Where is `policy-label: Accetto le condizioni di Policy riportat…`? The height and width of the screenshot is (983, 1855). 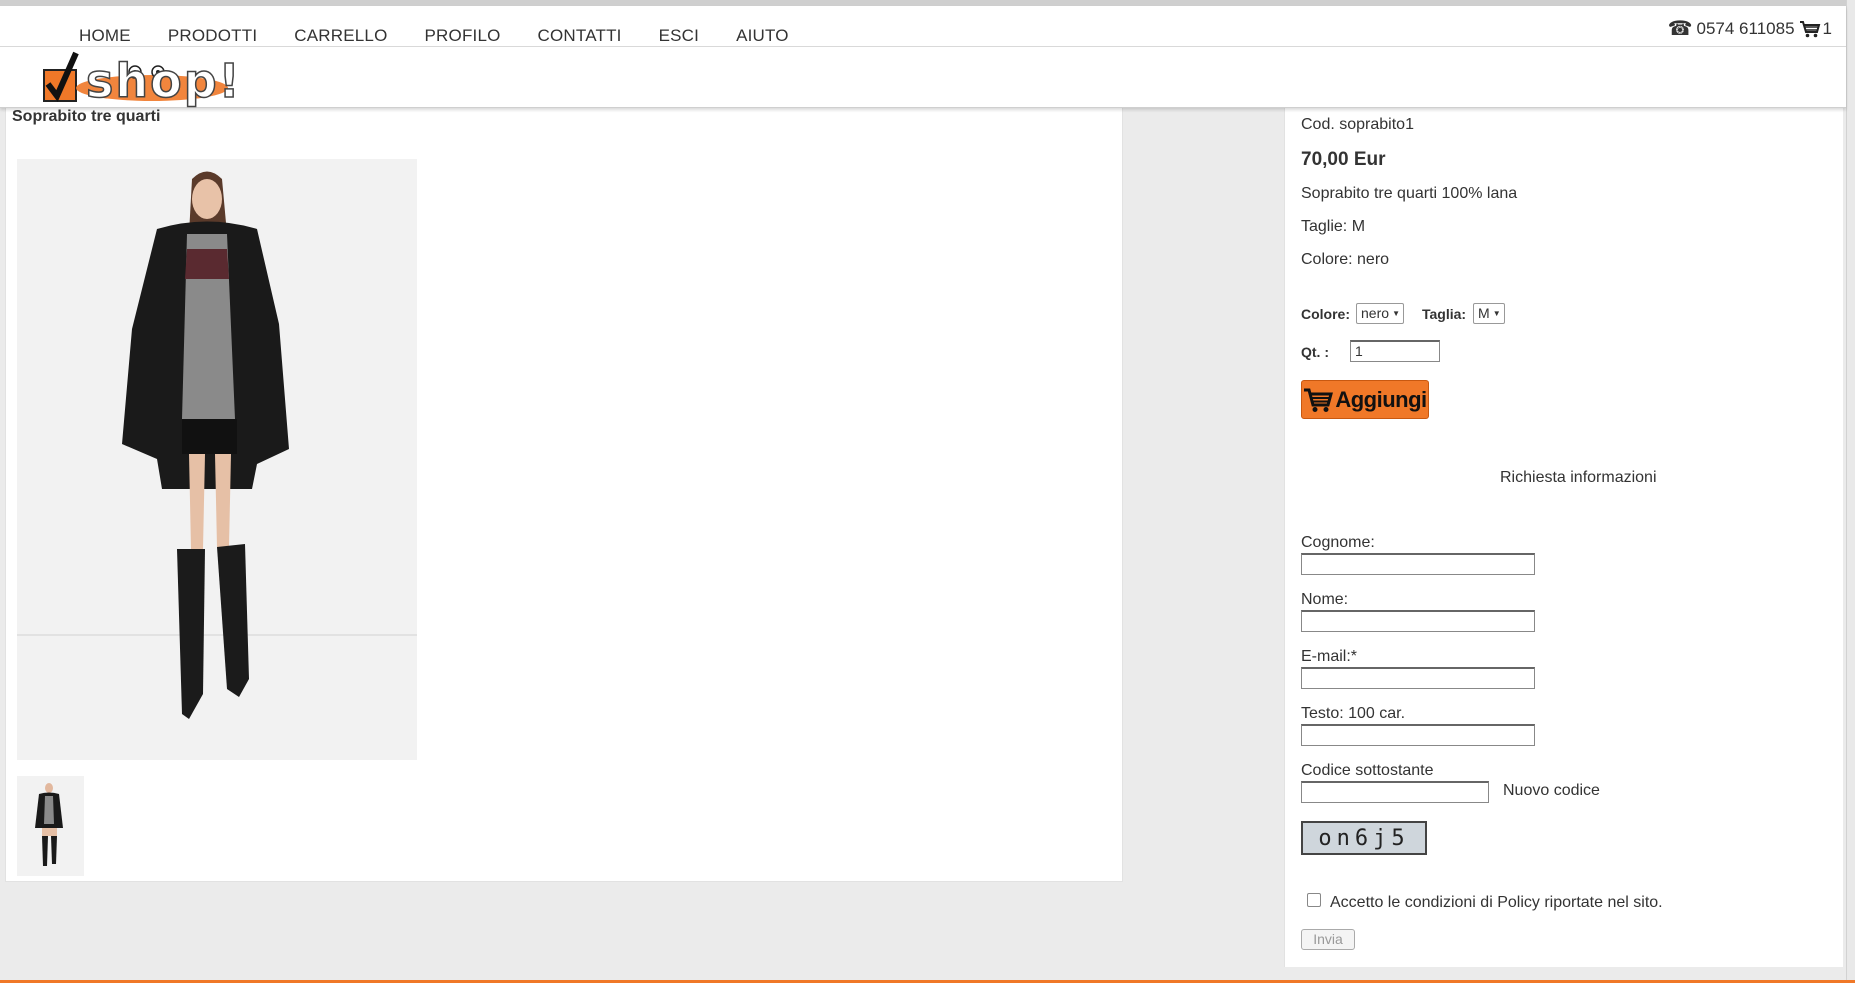
policy-label: Accetto le condizioni di Policy riportat… is located at coordinates (1496, 902).